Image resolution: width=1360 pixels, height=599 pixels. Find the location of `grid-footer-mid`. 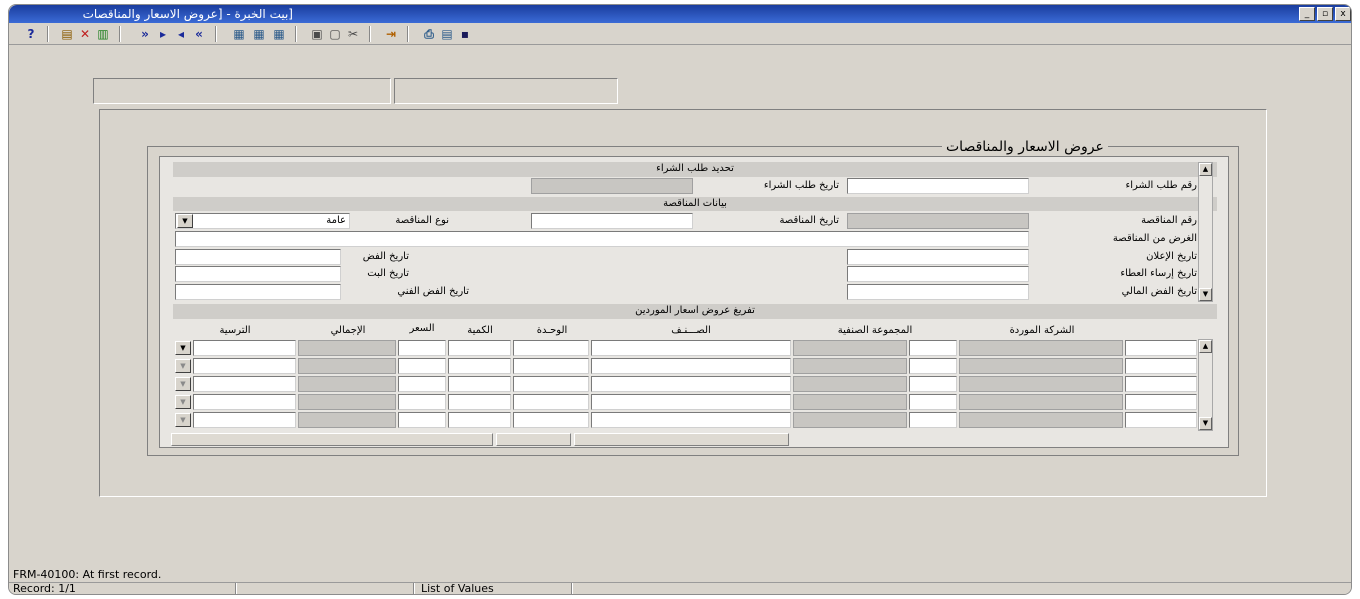

grid-footer-mid is located at coordinates (533, 439).